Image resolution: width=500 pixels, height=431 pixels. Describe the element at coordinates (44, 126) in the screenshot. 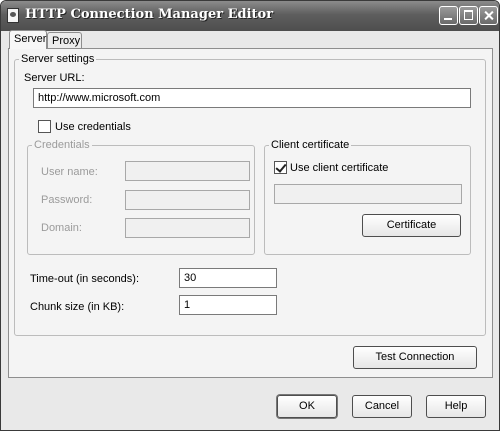

I see `use-credentials-checkbox` at that location.